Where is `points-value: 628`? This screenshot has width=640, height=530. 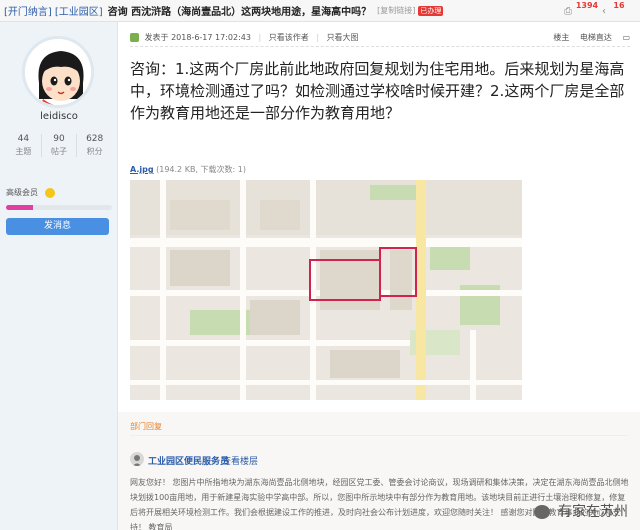 points-value: 628 is located at coordinates (95, 139).